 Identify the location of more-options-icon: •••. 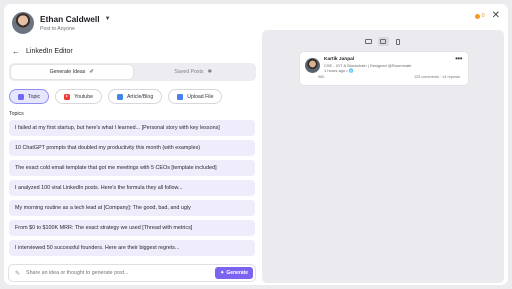
(458, 58).